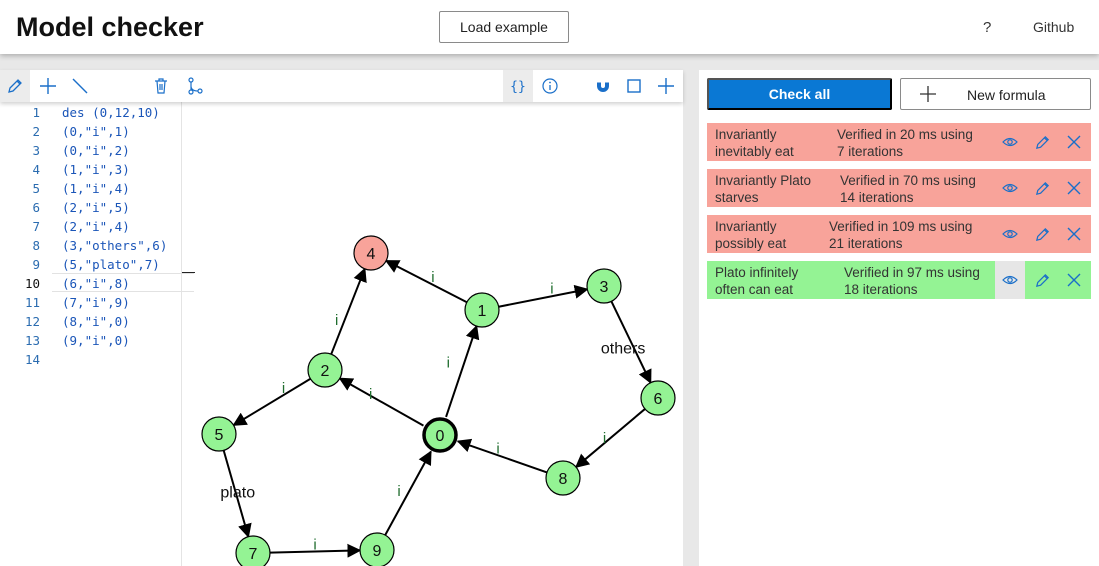  I want to click on github-link: Github, so click(1053, 27).